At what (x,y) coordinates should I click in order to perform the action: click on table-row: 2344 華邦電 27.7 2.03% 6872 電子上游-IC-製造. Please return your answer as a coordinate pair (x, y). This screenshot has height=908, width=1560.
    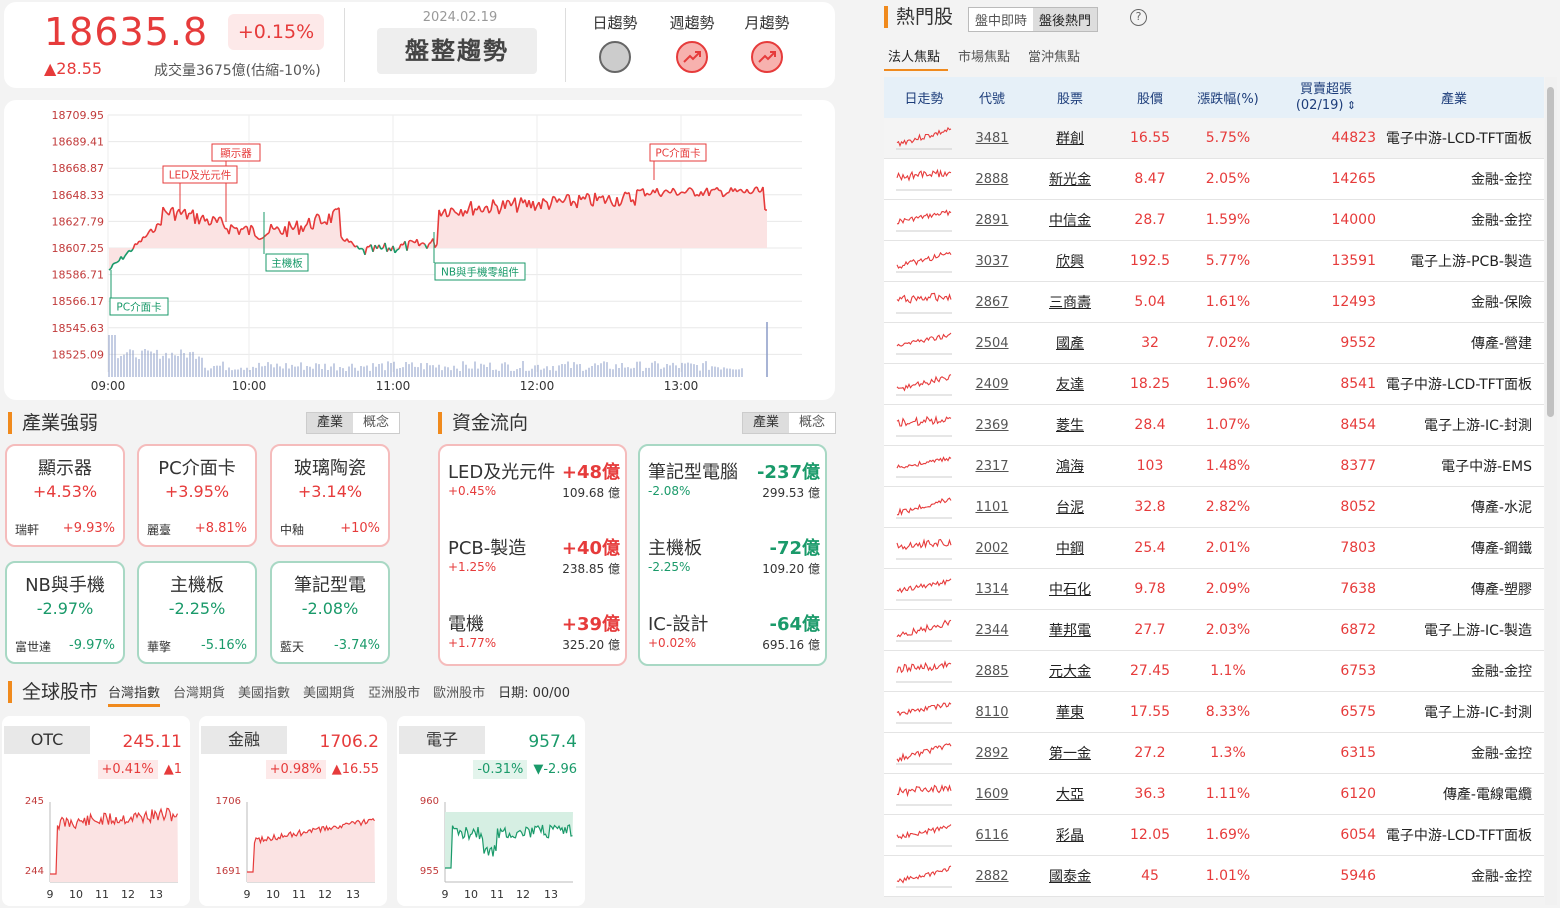
    Looking at the image, I should click on (1214, 630).